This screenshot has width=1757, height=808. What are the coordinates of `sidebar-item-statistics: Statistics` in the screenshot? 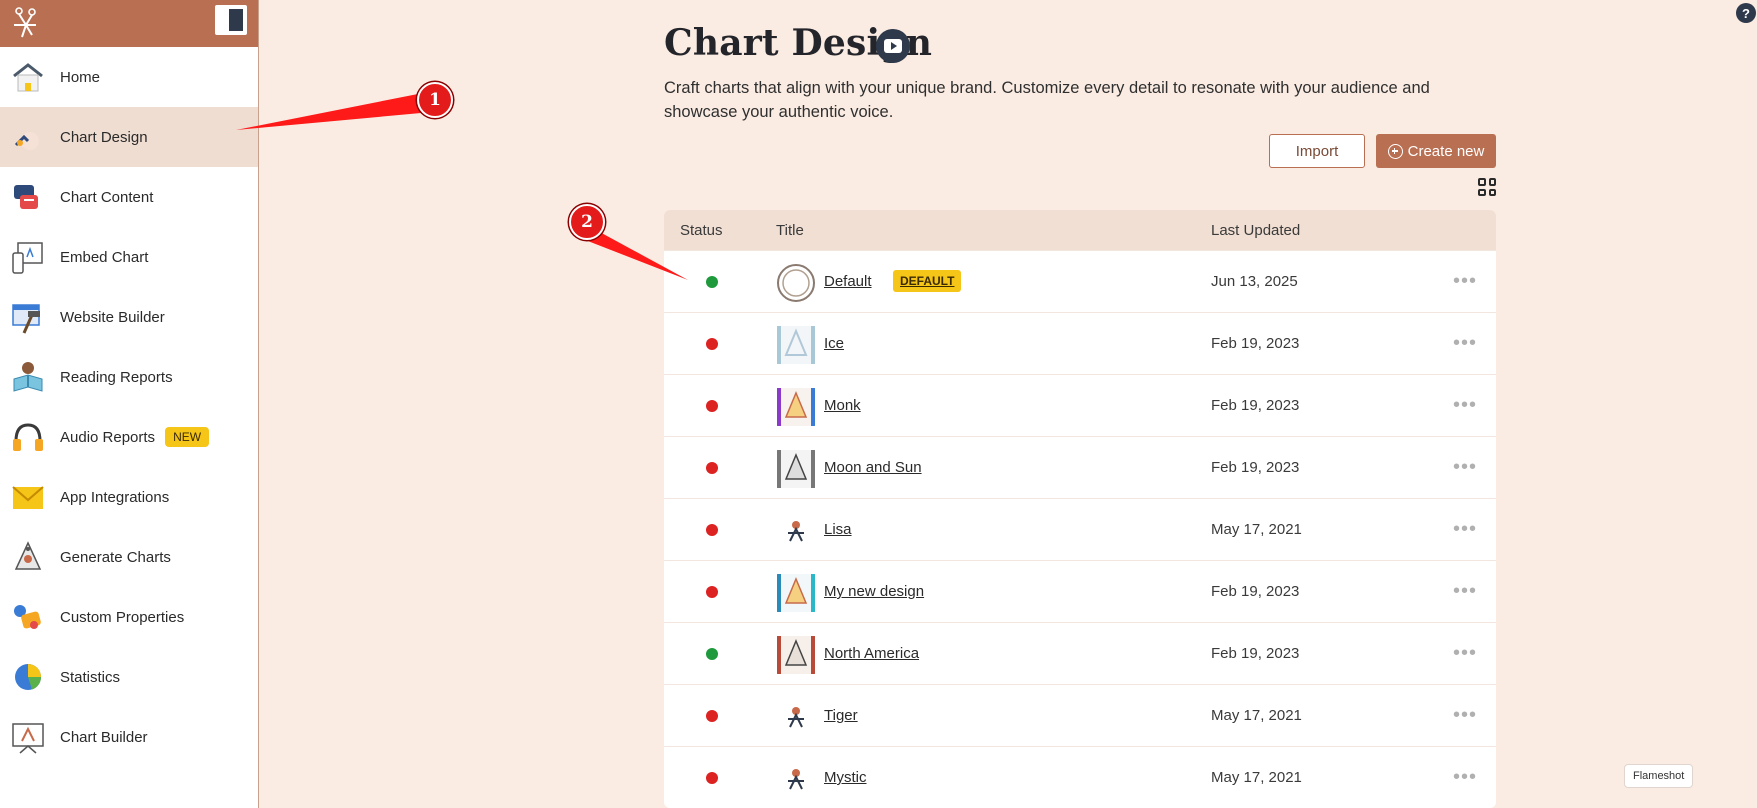 It's located at (129, 677).